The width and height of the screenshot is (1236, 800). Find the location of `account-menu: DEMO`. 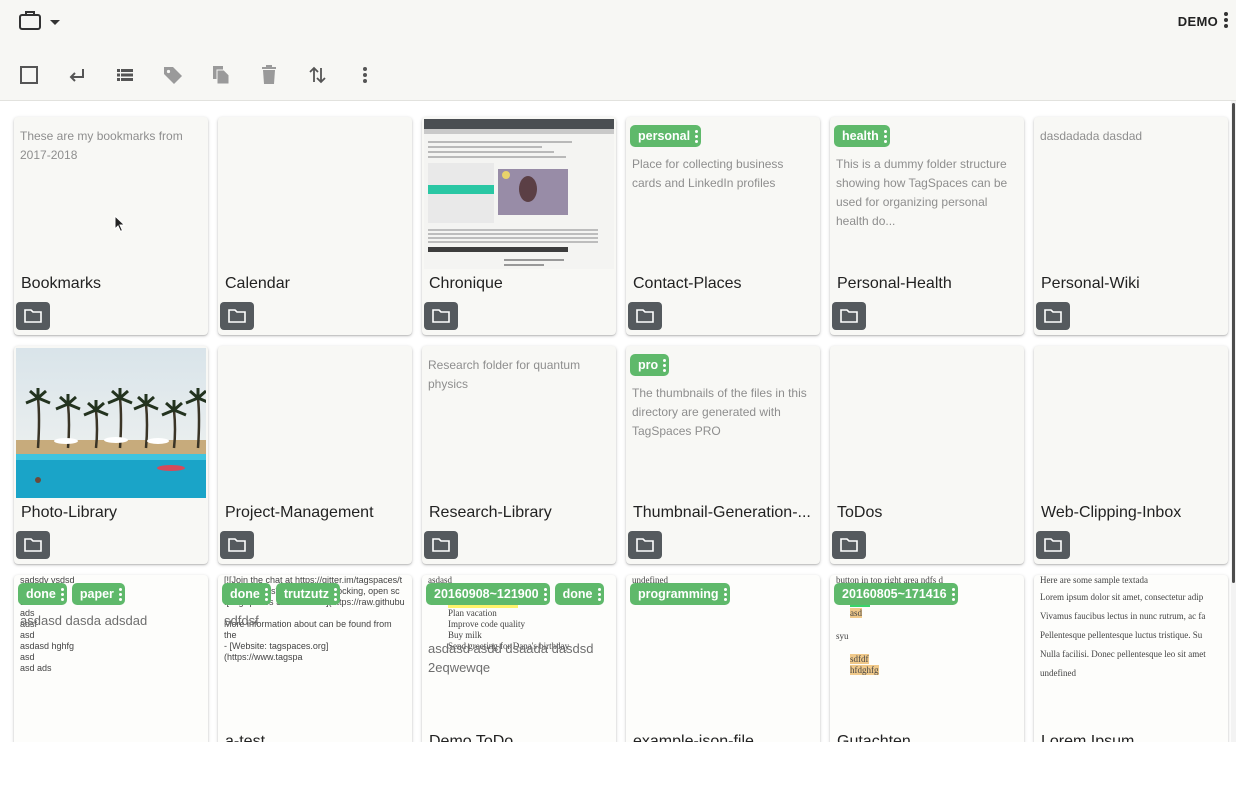

account-menu: DEMO is located at coordinates (1203, 21).